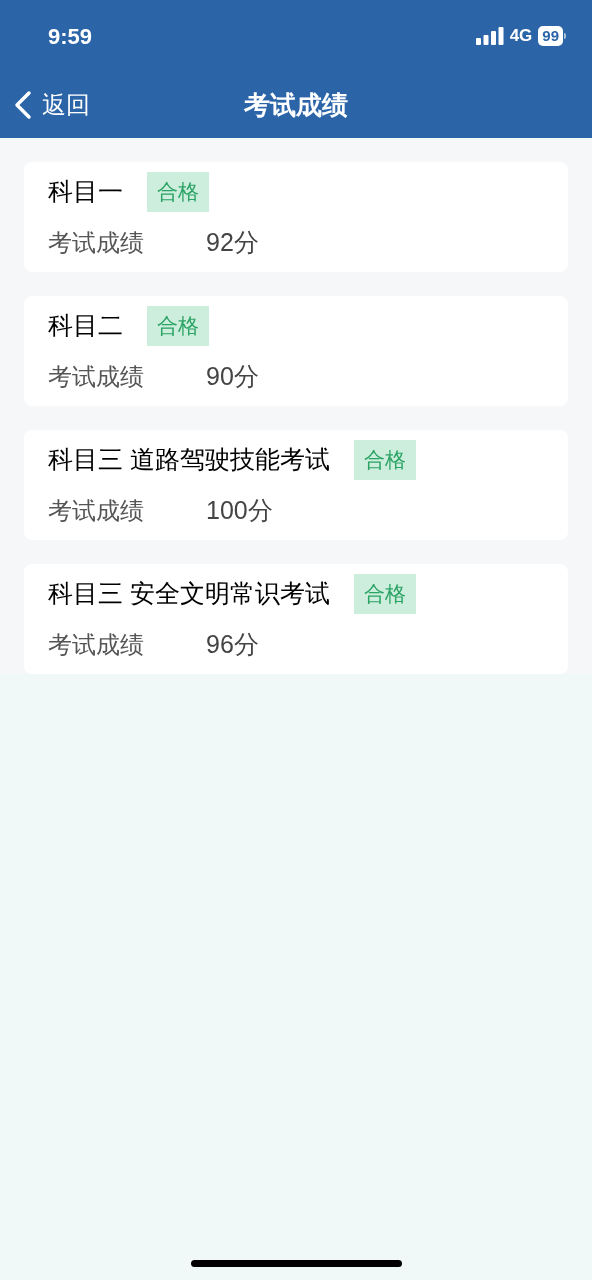 This screenshot has width=592, height=1280. What do you see at coordinates (85, 192) in the screenshot?
I see `subject-title: 科目一` at bounding box center [85, 192].